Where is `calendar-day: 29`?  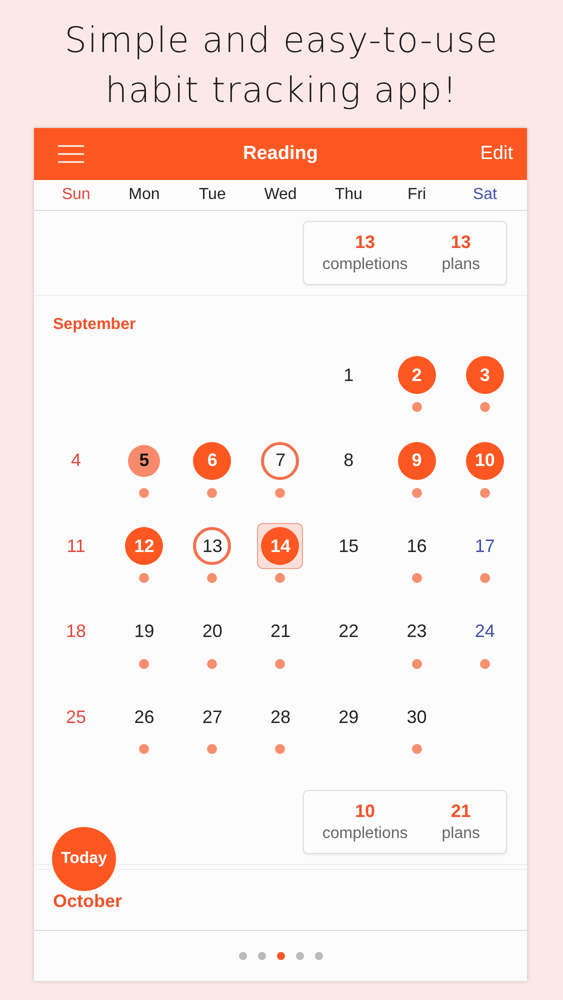 calendar-day: 29 is located at coordinates (349, 717).